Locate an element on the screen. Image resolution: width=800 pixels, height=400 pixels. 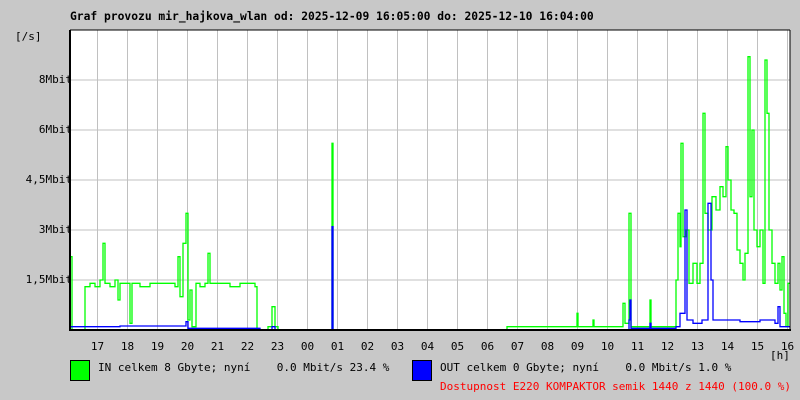
x-tick-label: 15 is located at coordinates (757, 346).